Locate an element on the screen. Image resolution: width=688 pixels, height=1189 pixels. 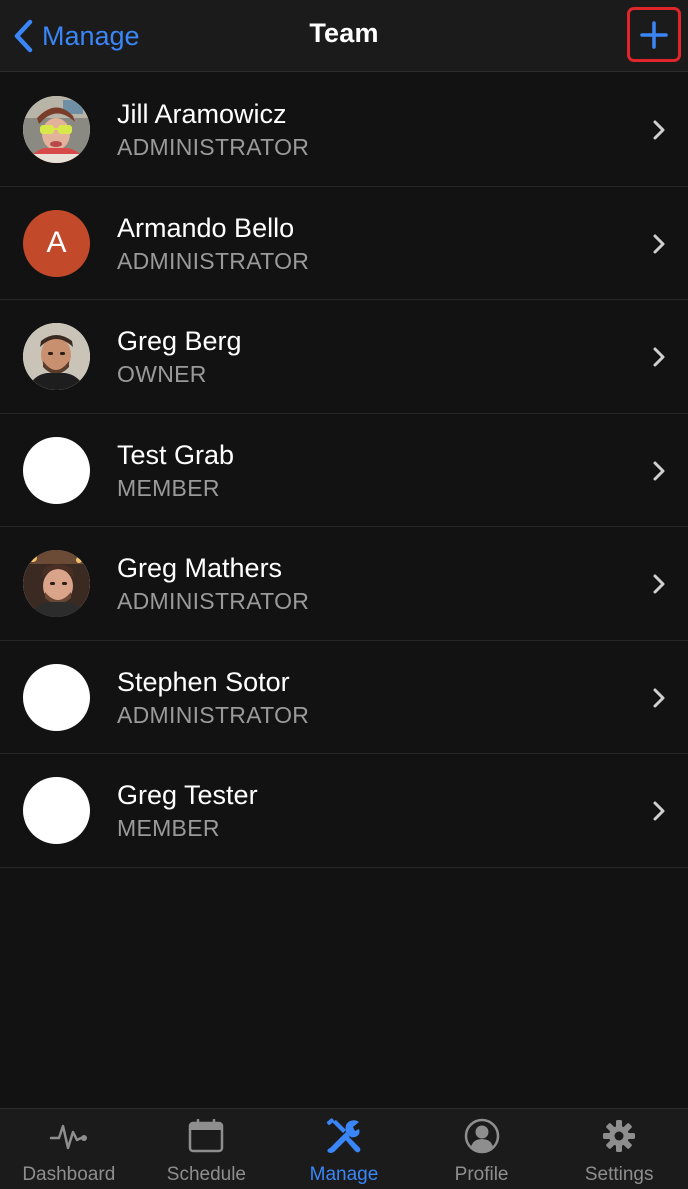
tab-label: Settings is located at coordinates (619, 1174).